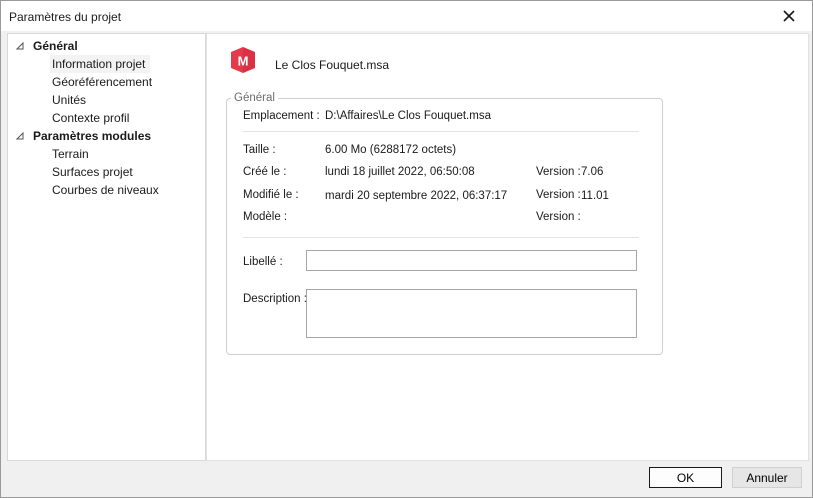 The image size is (813, 498). What do you see at coordinates (105, 190) in the screenshot?
I see `tree-item-label: Courbes de niveaux` at bounding box center [105, 190].